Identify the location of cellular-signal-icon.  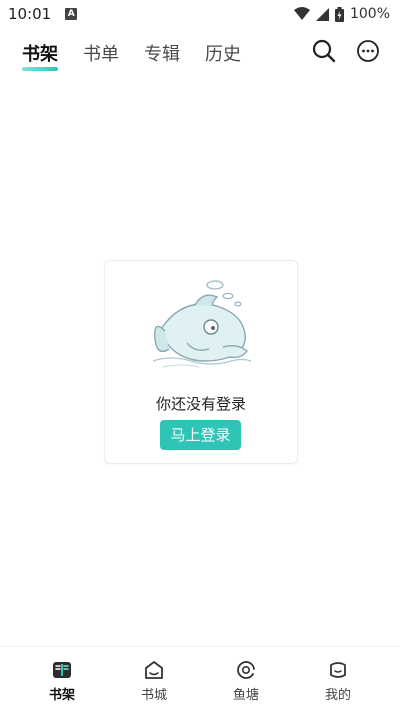
(322, 14).